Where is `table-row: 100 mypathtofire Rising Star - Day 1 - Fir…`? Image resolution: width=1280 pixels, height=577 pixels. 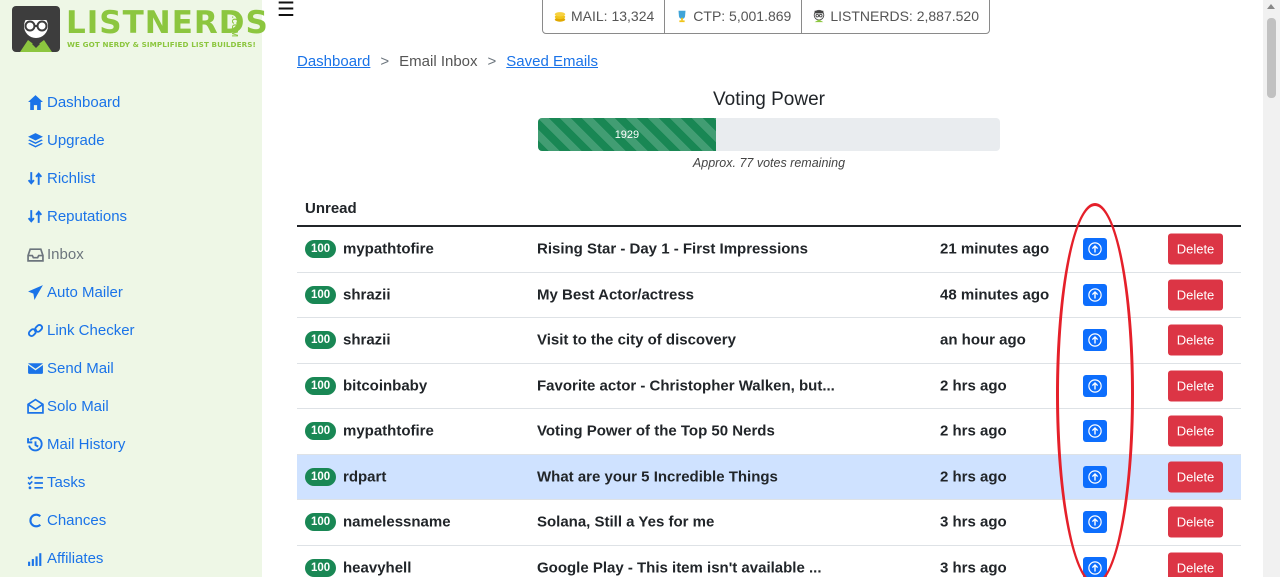
table-row: 100 mypathtofire Rising Star - Day 1 - Fir… is located at coordinates (769, 250).